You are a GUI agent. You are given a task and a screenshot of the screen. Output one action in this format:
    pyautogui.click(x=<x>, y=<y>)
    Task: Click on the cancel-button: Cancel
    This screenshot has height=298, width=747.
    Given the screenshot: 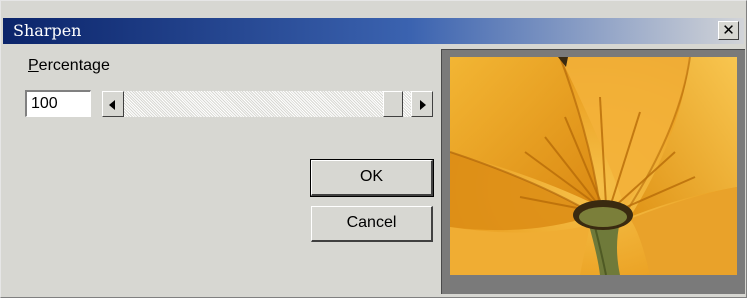 What is the action you would take?
    pyautogui.click(x=372, y=224)
    